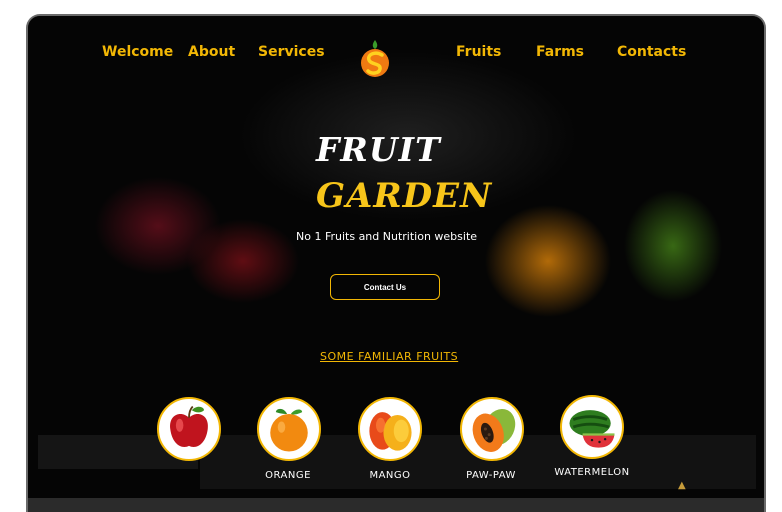 This screenshot has height=512, width=782. I want to click on nav-welcome: Welcome, so click(137, 52).